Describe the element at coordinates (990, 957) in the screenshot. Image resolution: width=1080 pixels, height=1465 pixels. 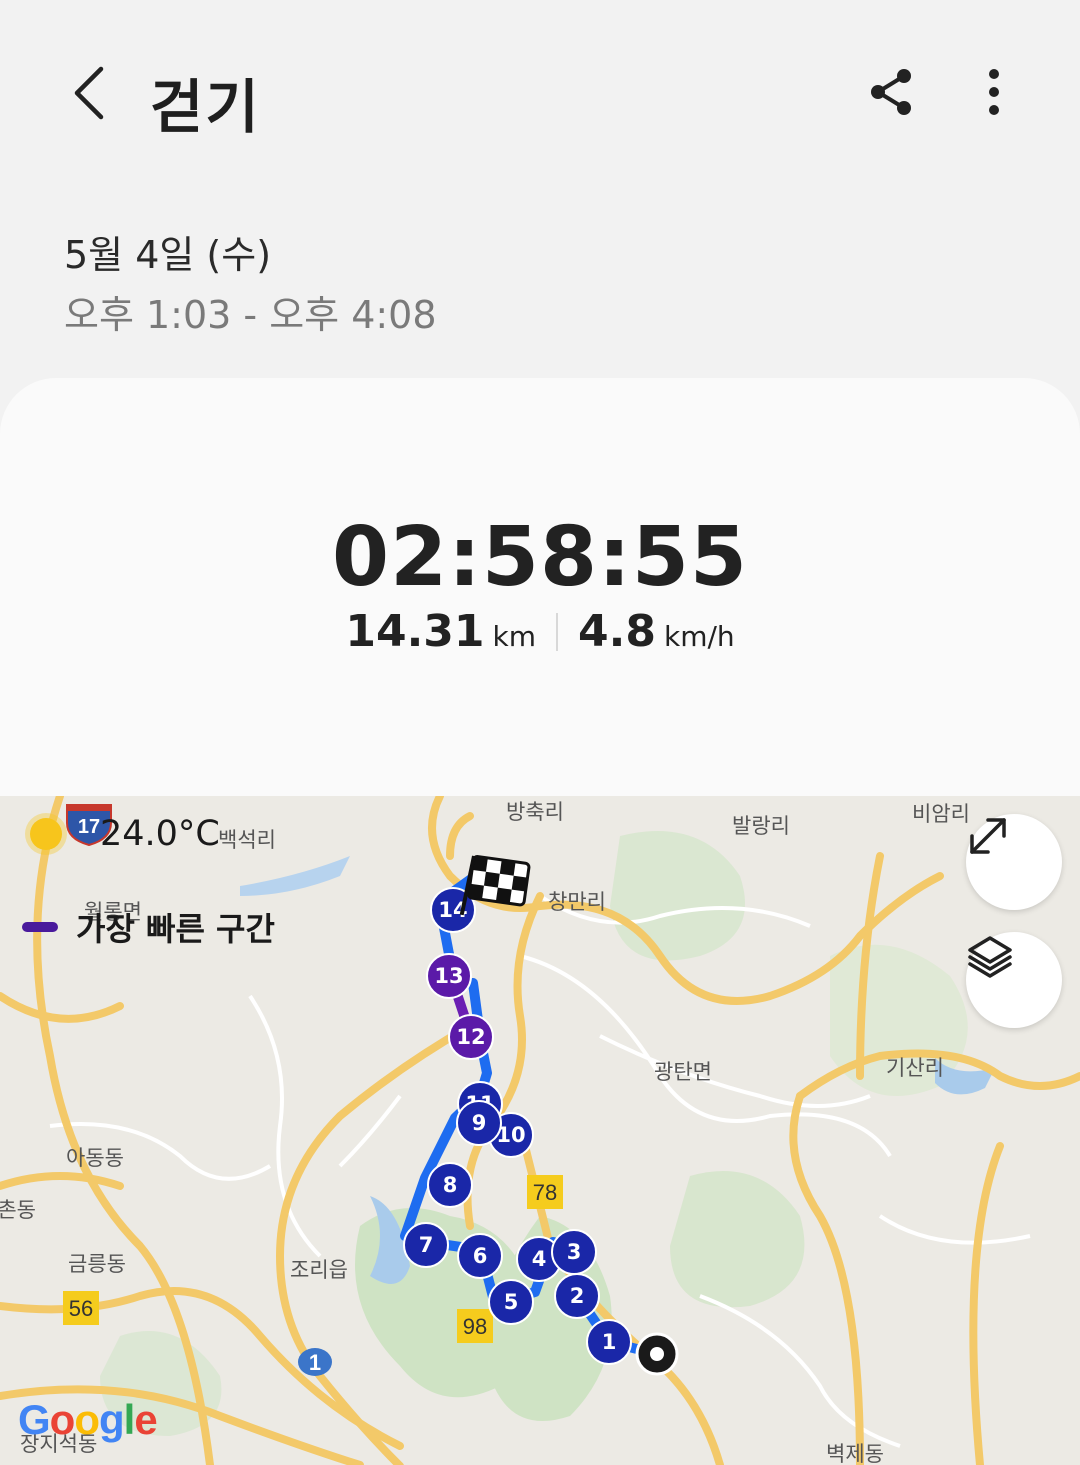
I see `layers-icon` at that location.